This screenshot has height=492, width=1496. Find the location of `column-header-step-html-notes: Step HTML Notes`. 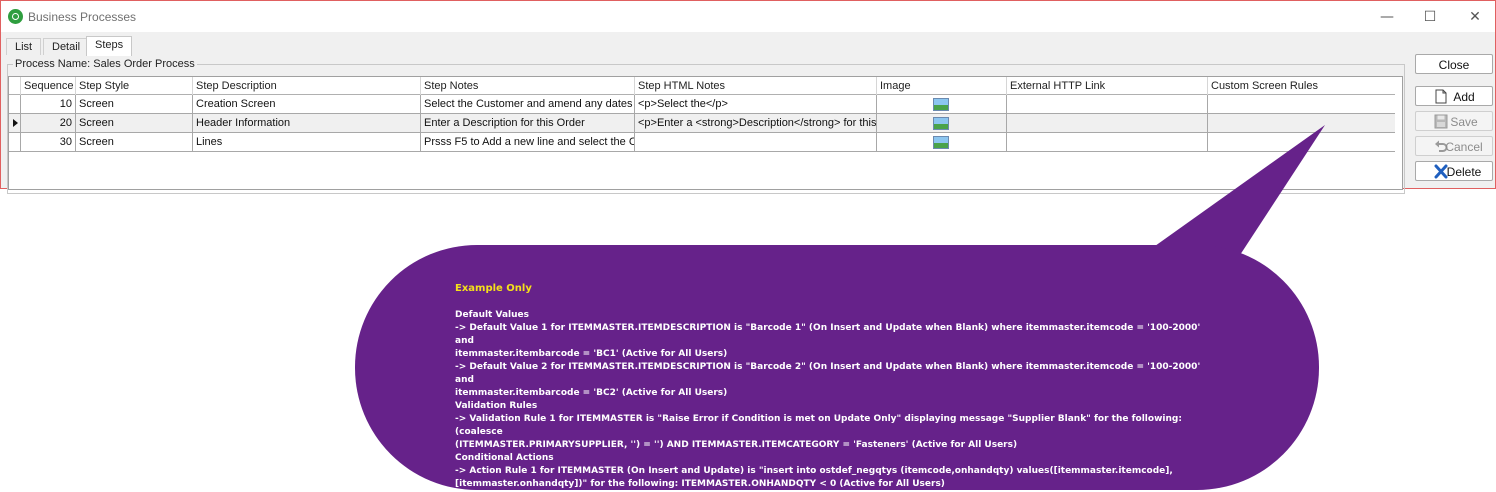

column-header-step-html-notes: Step HTML Notes is located at coordinates (756, 86).